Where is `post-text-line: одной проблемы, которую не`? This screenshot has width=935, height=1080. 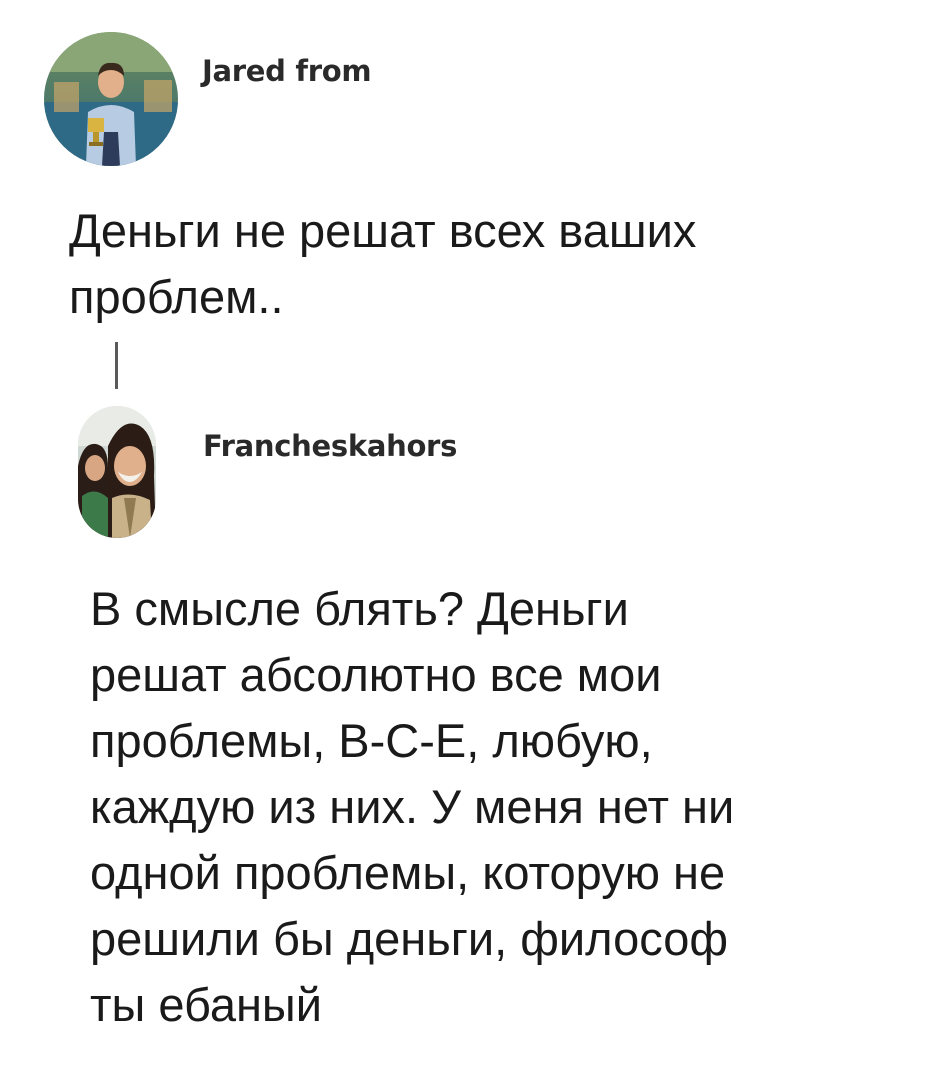 post-text-line: одной проблемы, которую не is located at coordinates (408, 872).